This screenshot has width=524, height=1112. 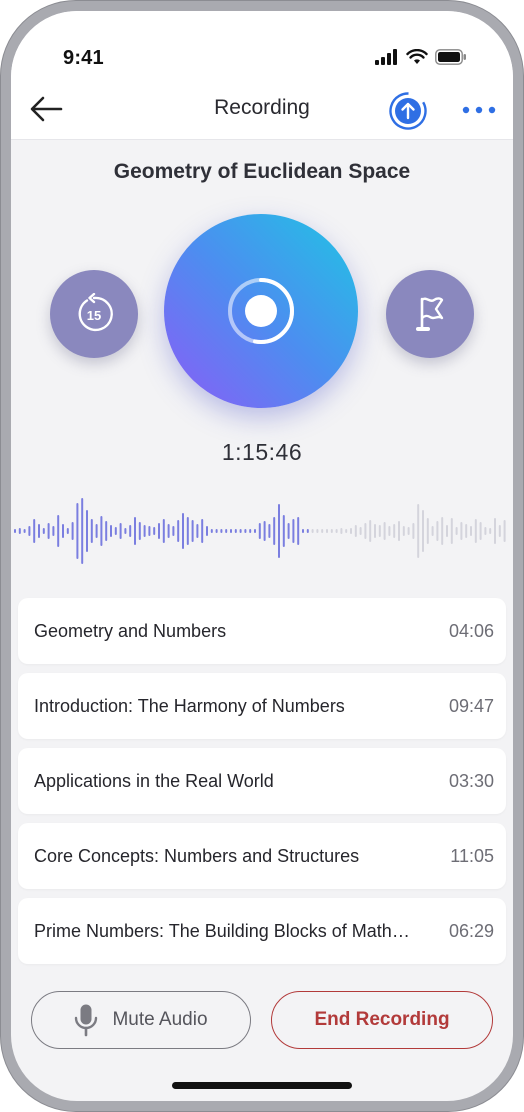 What do you see at coordinates (262, 1085) in the screenshot?
I see `home-indicator` at bounding box center [262, 1085].